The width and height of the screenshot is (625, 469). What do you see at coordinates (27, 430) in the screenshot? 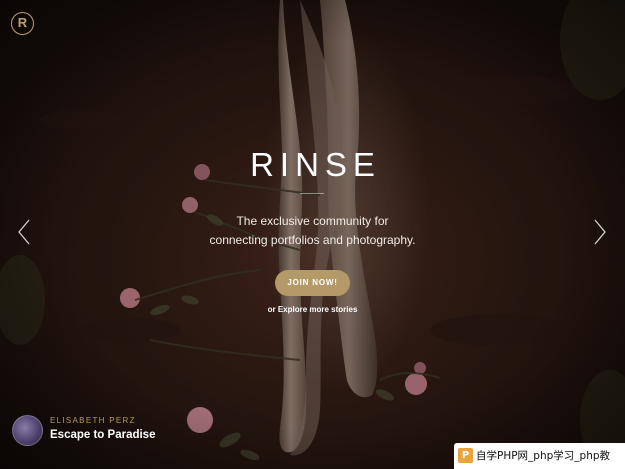
I see `author-avatar` at bounding box center [27, 430].